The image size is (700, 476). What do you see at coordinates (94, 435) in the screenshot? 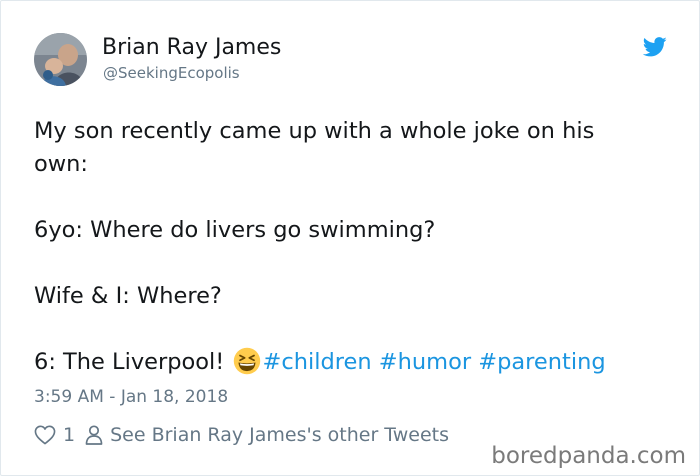
I see `person-icon` at bounding box center [94, 435].